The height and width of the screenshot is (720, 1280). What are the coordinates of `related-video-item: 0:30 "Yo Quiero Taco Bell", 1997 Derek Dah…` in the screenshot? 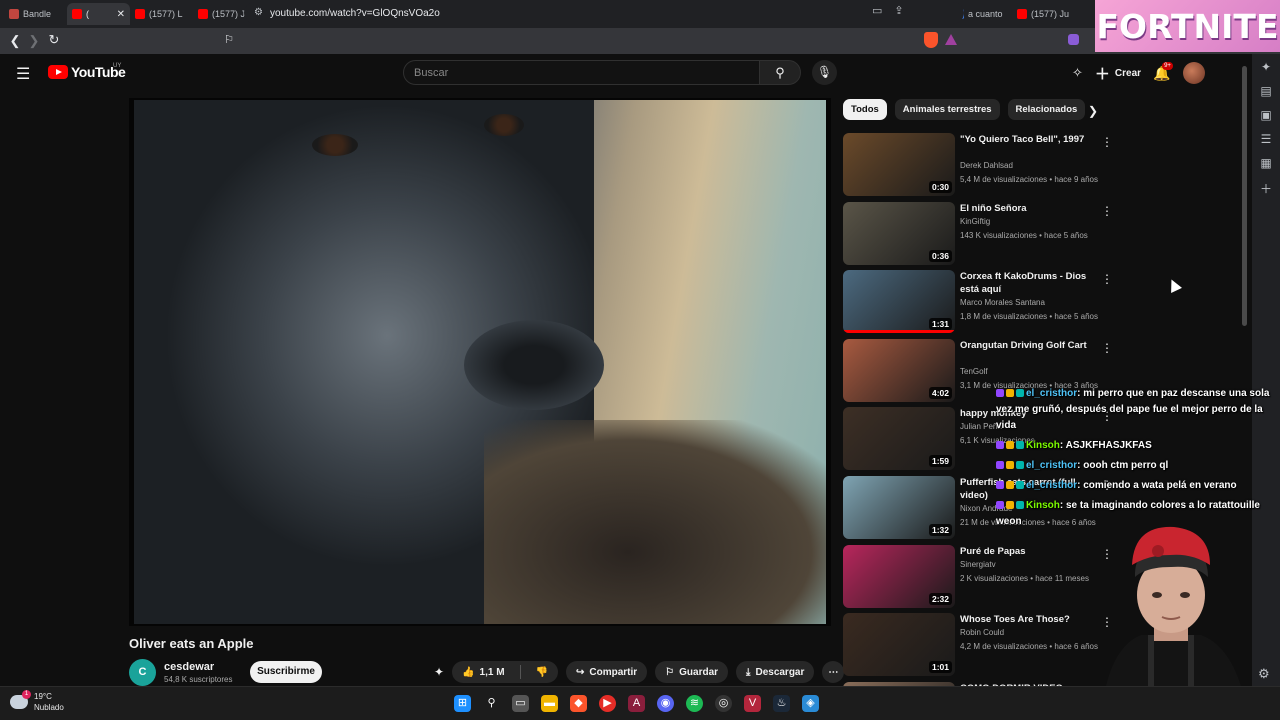 It's located at (978, 165).